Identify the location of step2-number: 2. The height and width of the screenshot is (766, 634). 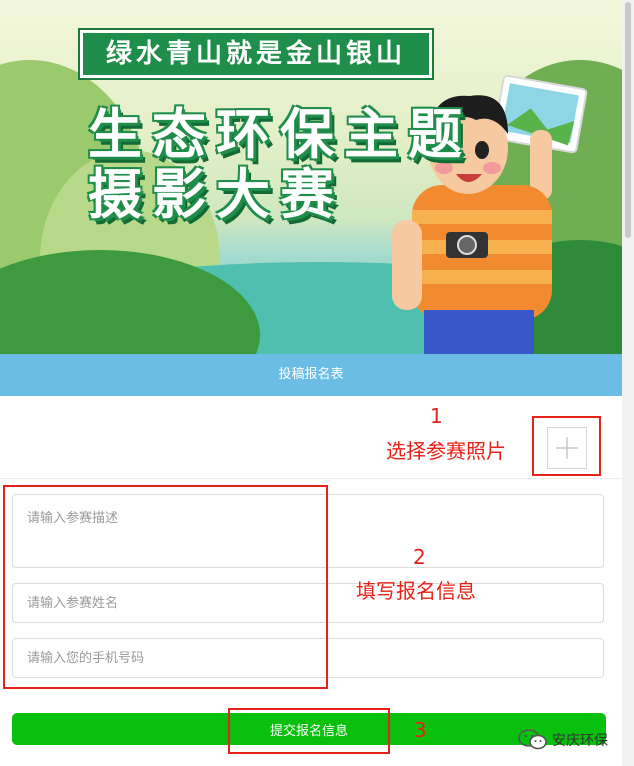
(419, 557).